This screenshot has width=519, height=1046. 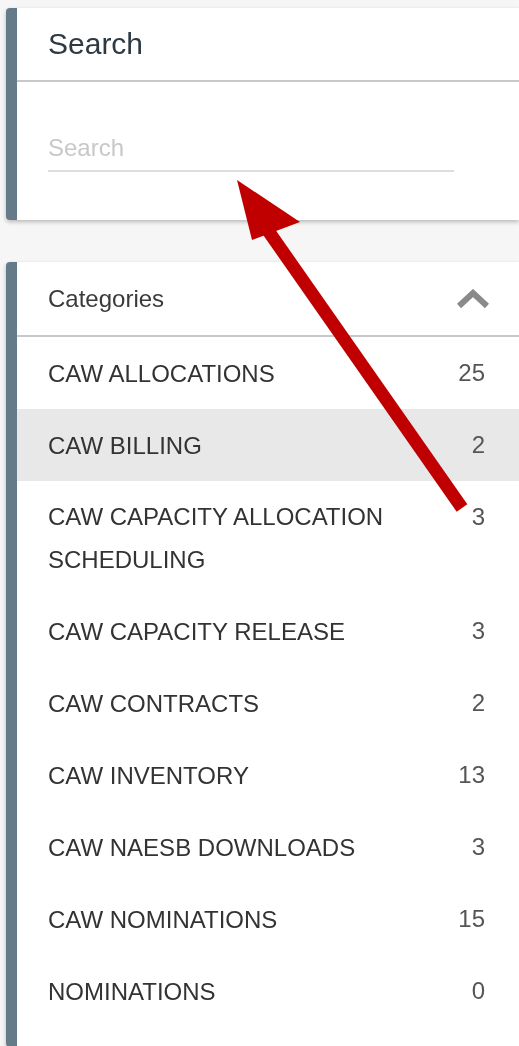 I want to click on category-item: CAW ALLOCATIONS 25, so click(x=268, y=373).